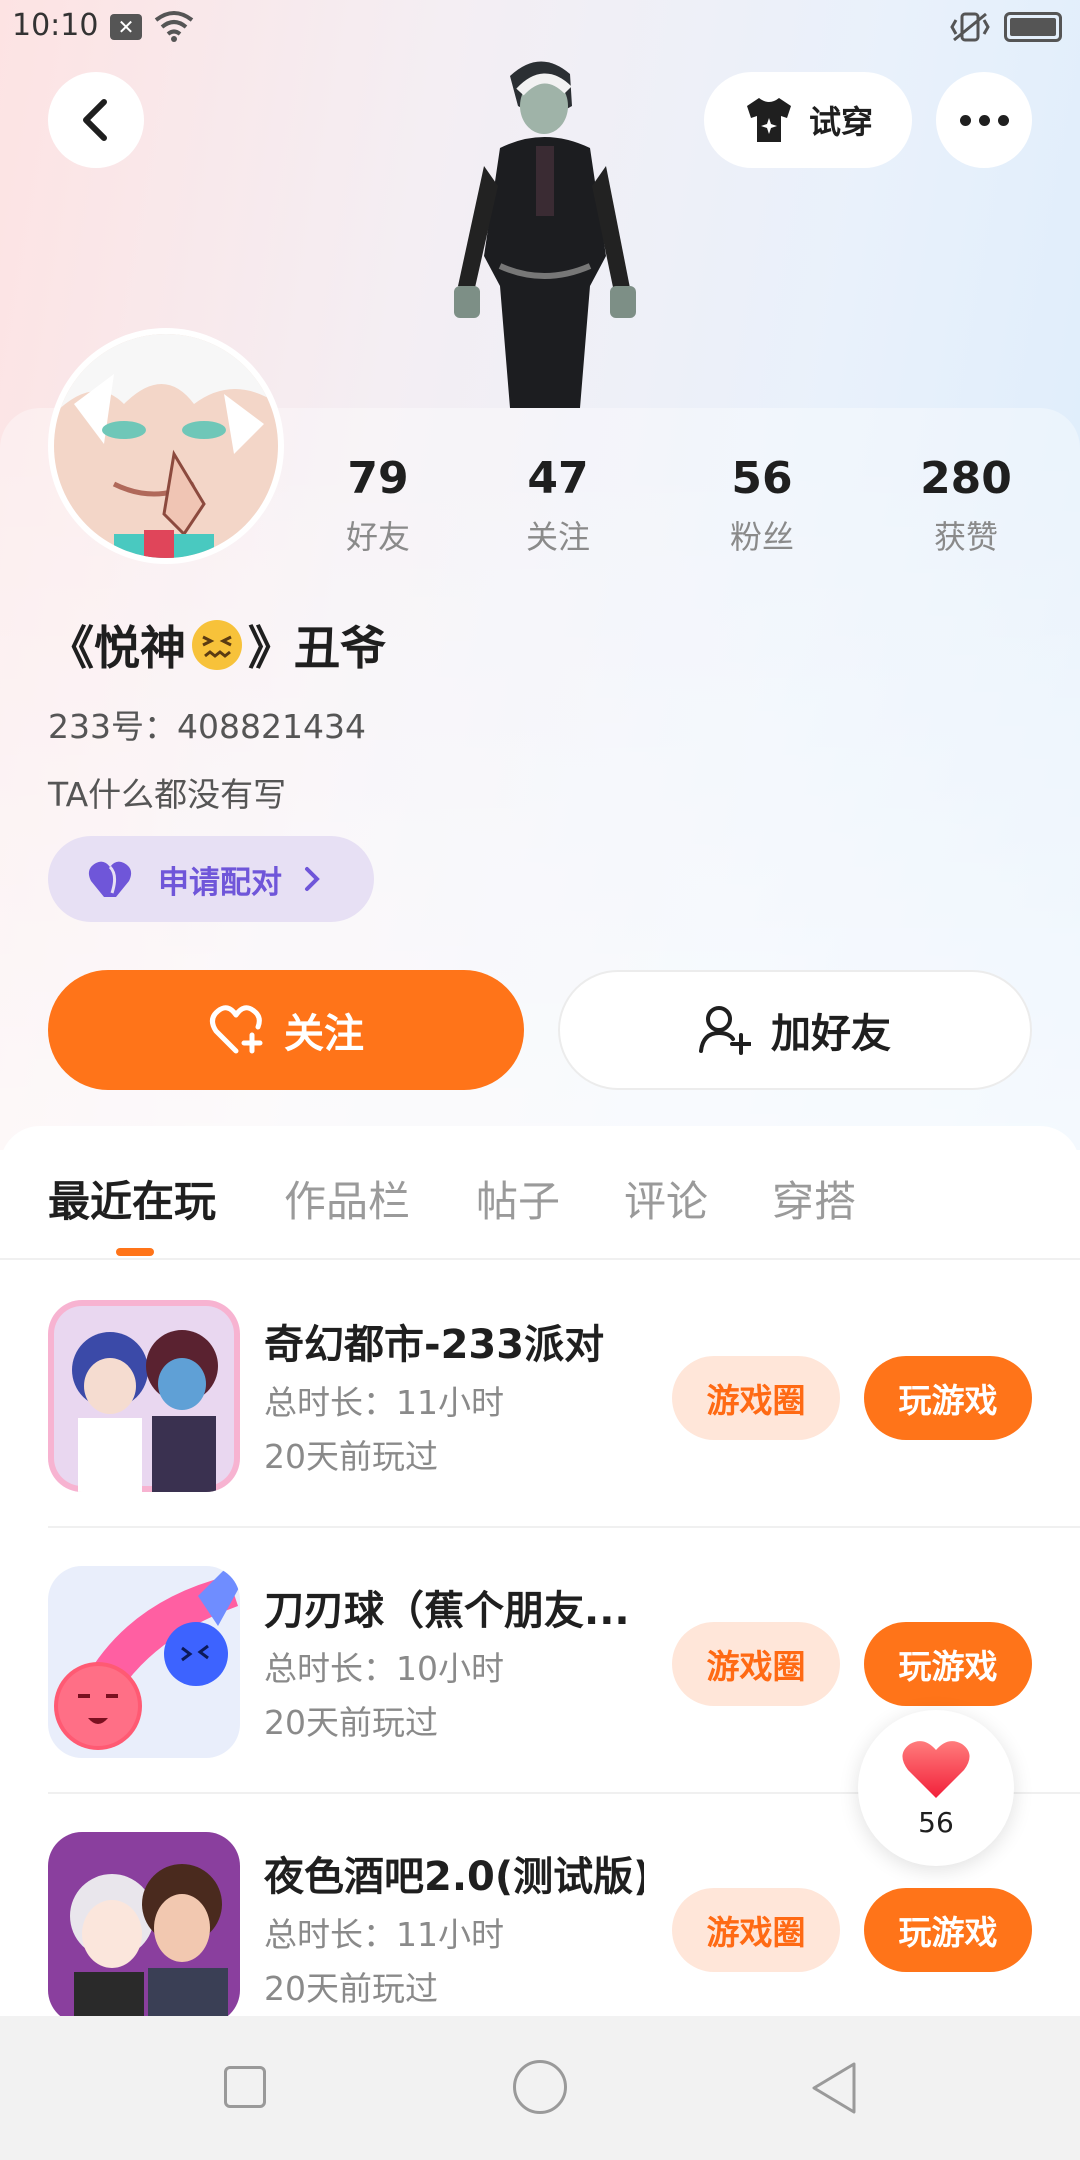 Image resolution: width=1080 pixels, height=2160 pixels. Describe the element at coordinates (347, 1198) in the screenshot. I see `tab-works: 作品栏` at that location.